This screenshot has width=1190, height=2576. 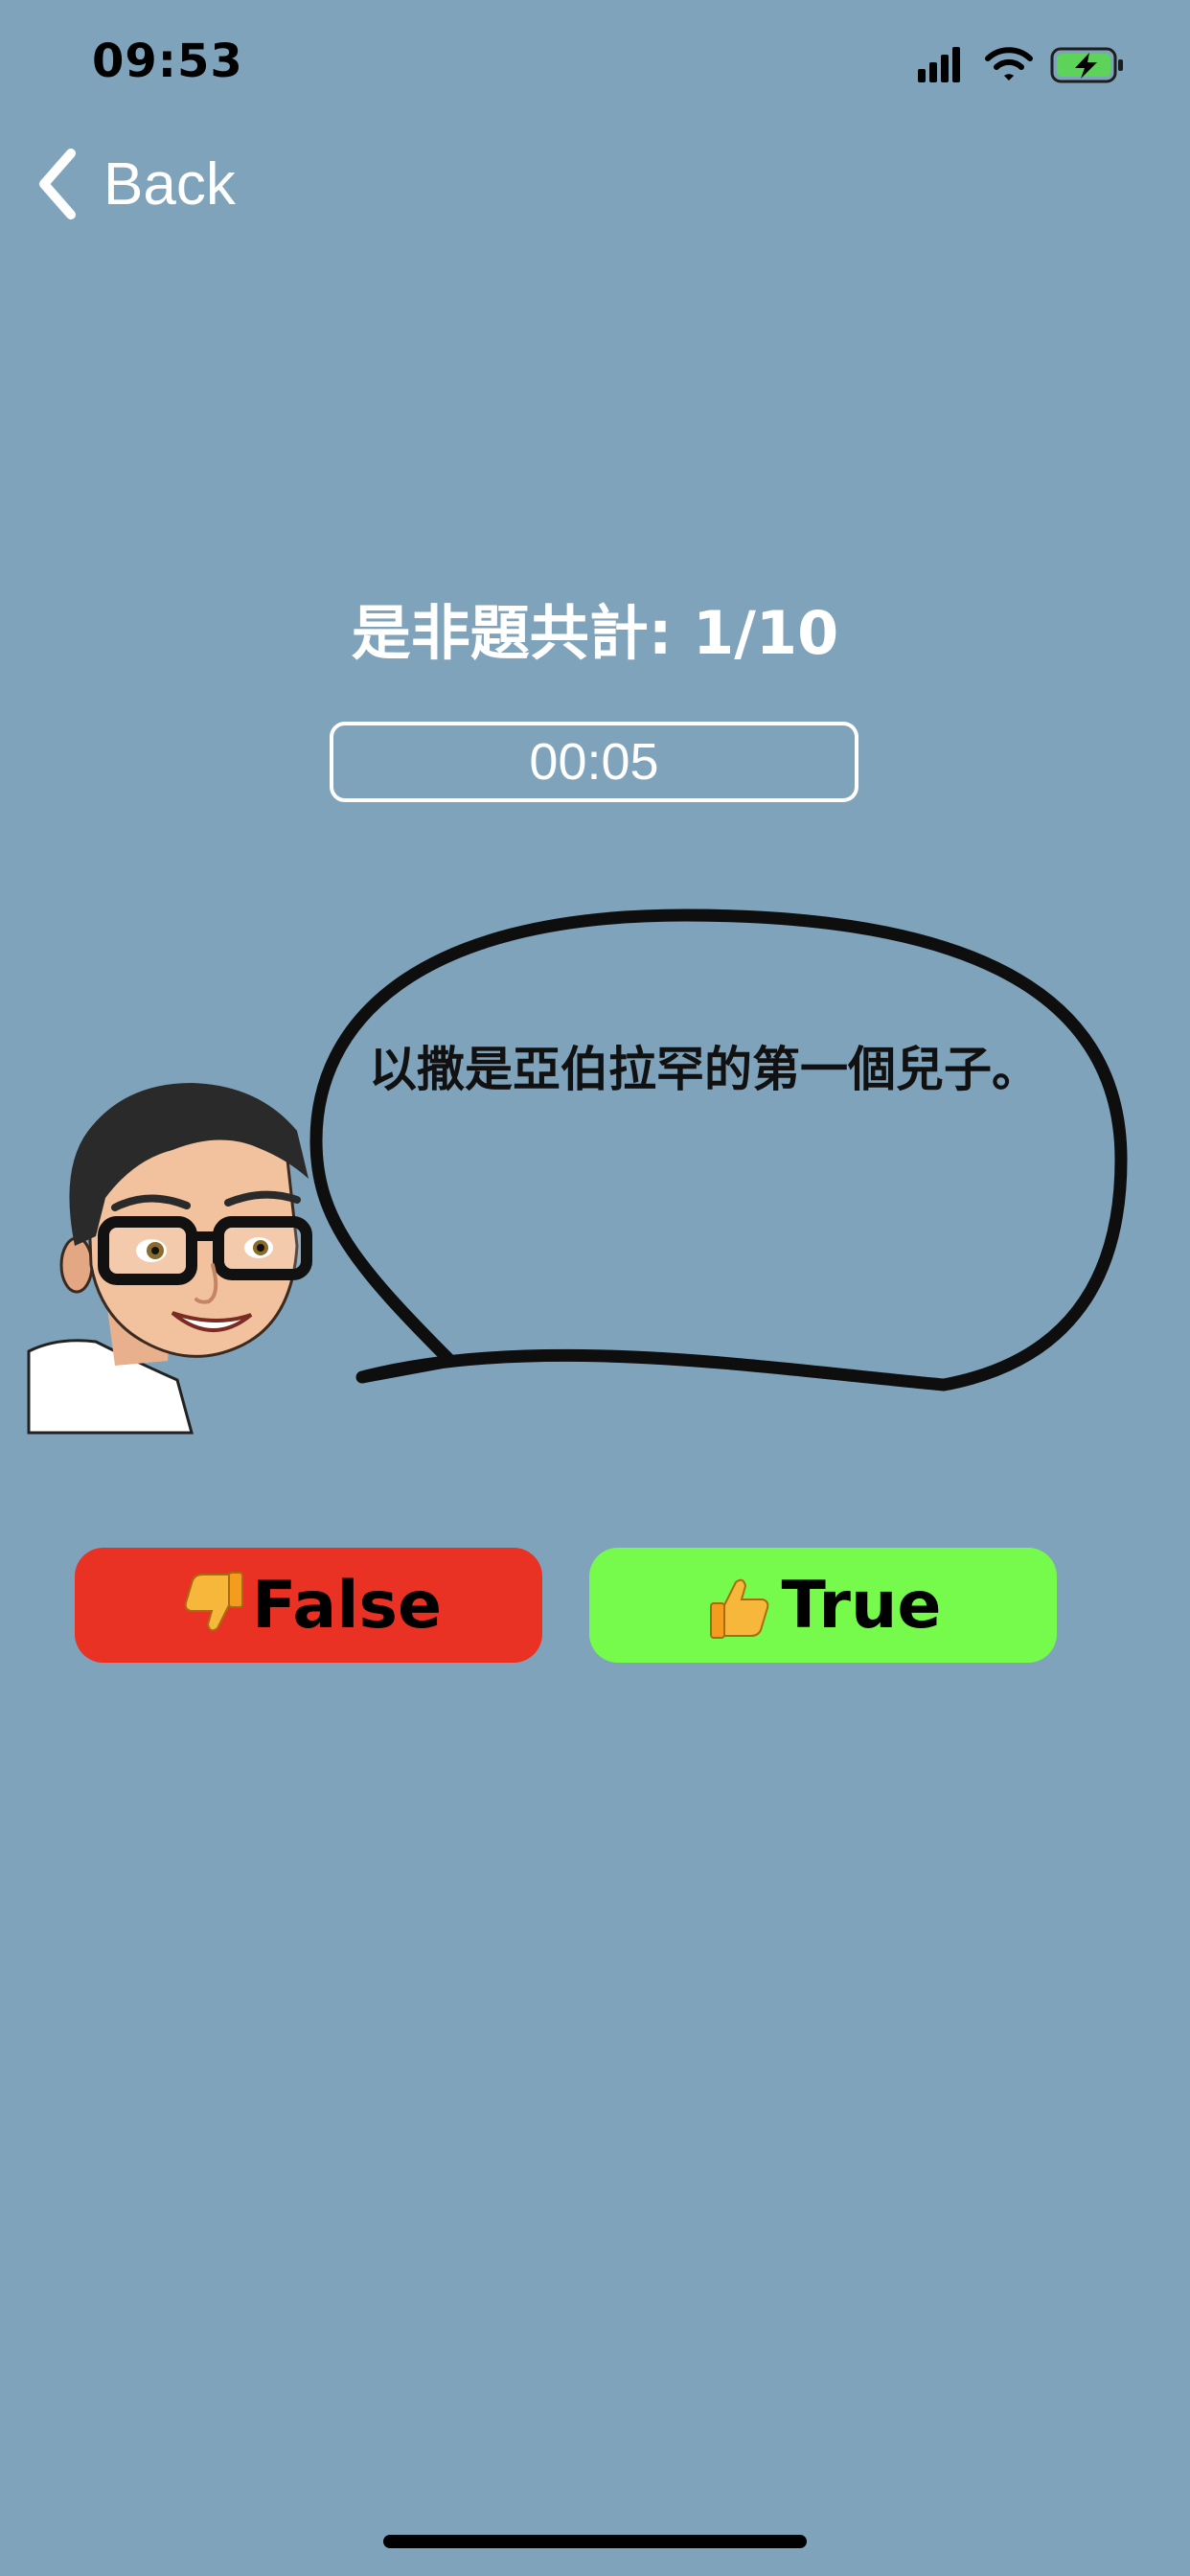 I want to click on true-button: True, so click(x=823, y=1605).